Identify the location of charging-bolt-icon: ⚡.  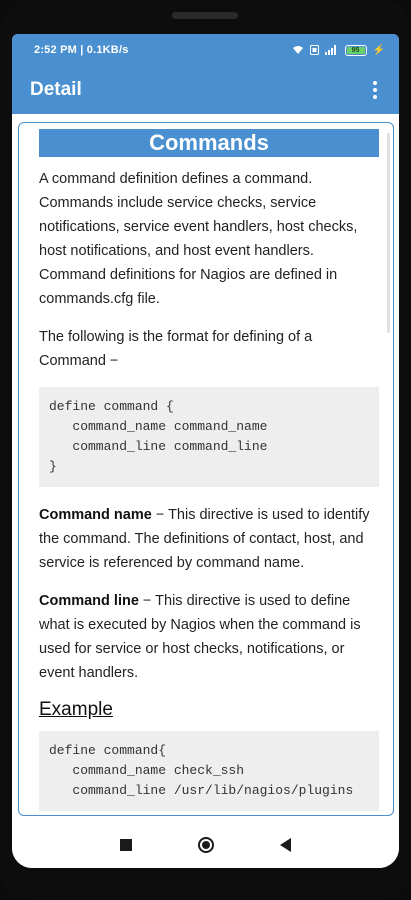
(378, 50).